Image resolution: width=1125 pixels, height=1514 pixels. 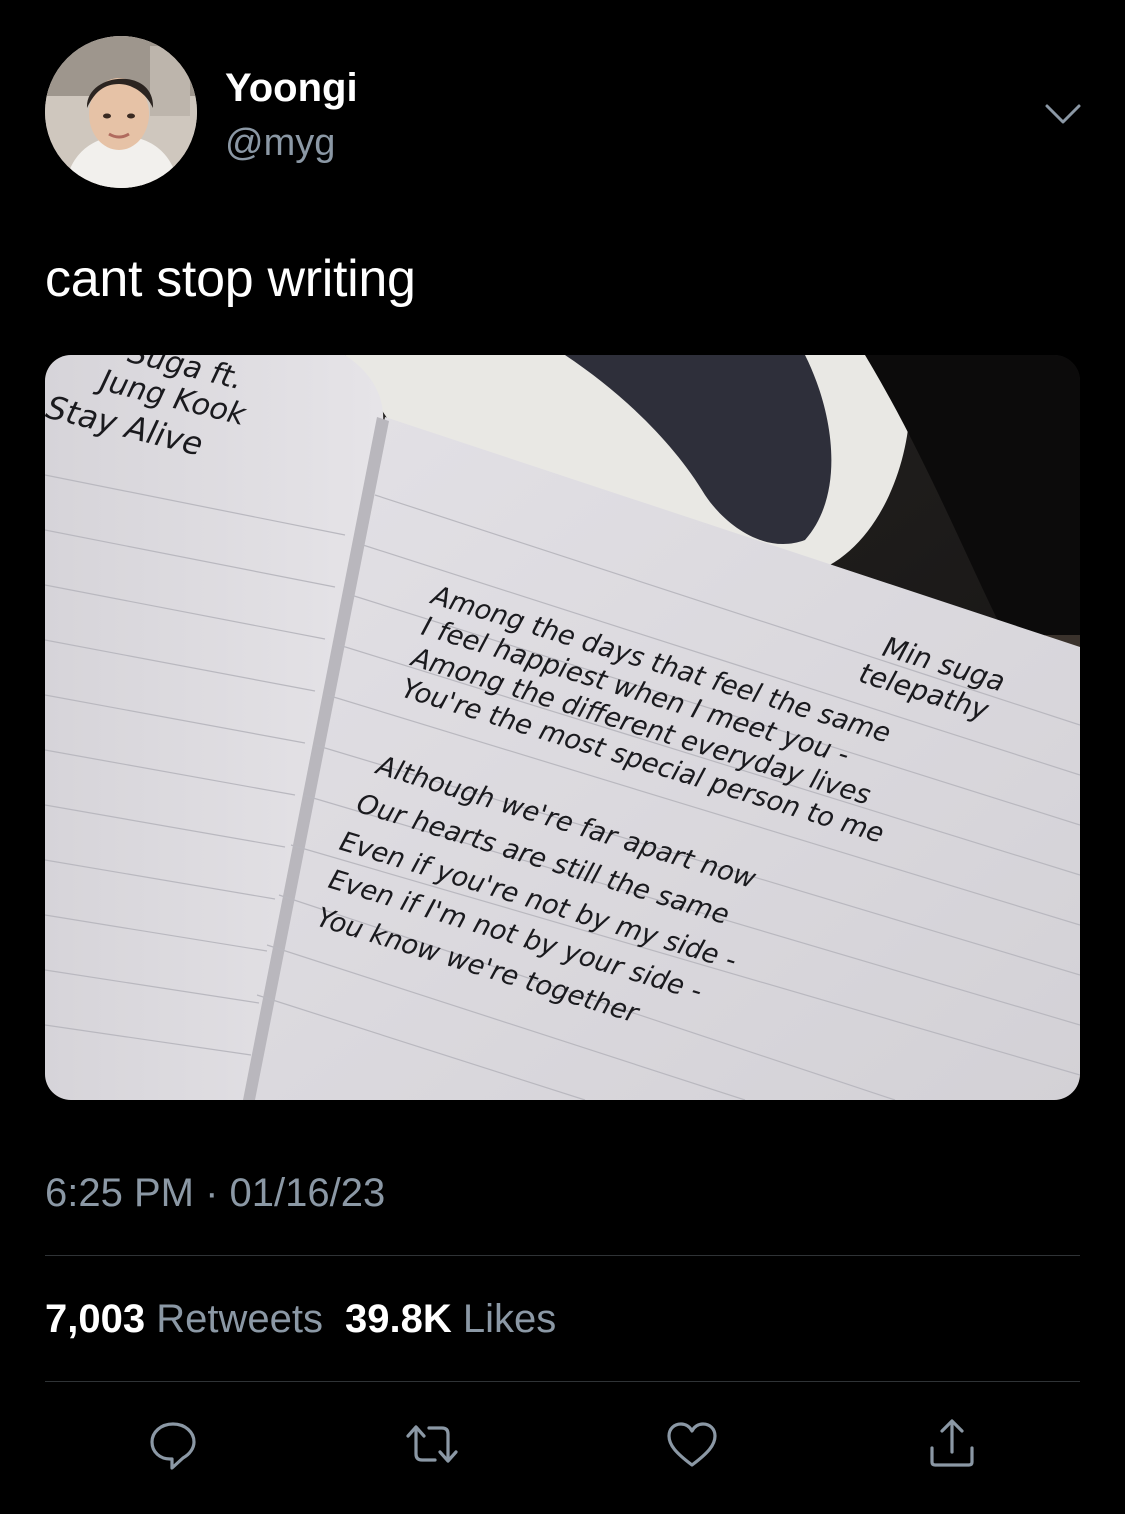 I want to click on share-icon, so click(x=952, y=1444).